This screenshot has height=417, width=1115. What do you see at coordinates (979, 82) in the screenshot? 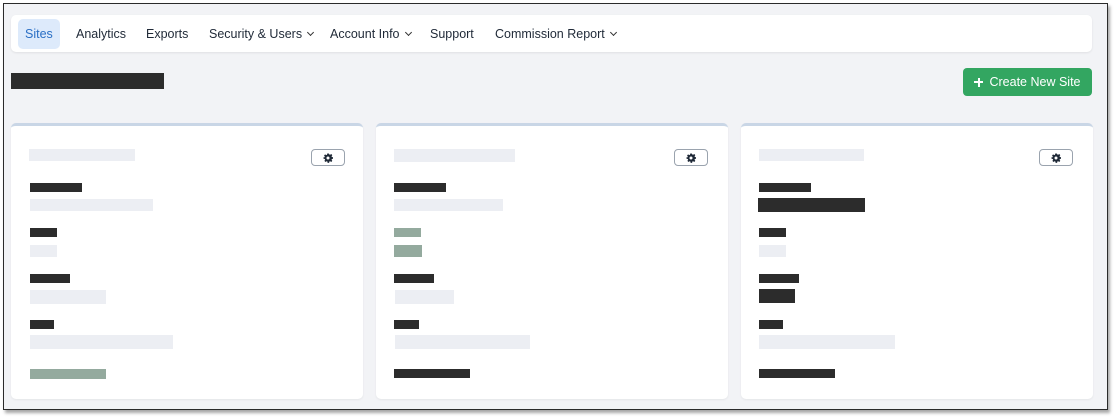
I see `plus-icon` at bounding box center [979, 82].